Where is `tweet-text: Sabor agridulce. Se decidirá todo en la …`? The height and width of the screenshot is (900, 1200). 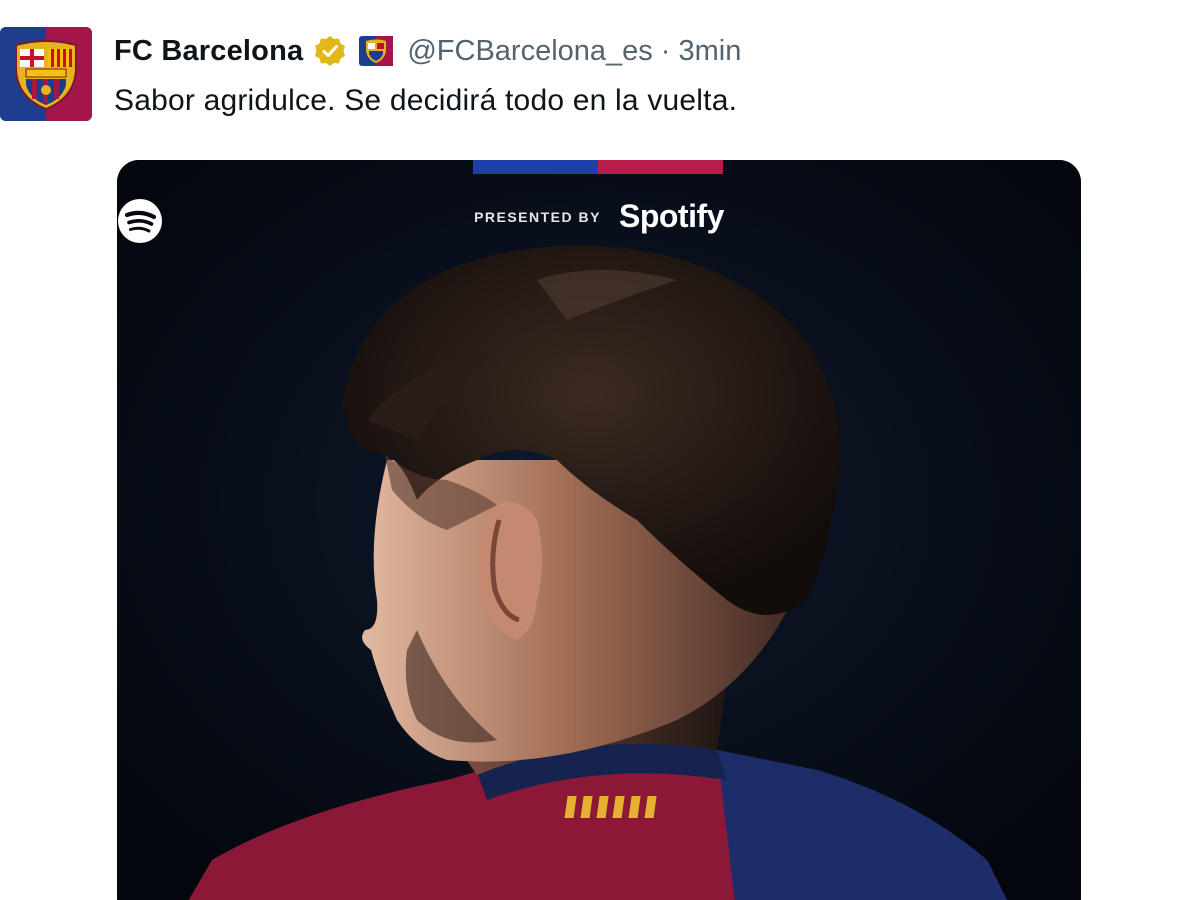
tweet-text: Sabor agridulce. Se decidirá todo en la … is located at coordinates (426, 100).